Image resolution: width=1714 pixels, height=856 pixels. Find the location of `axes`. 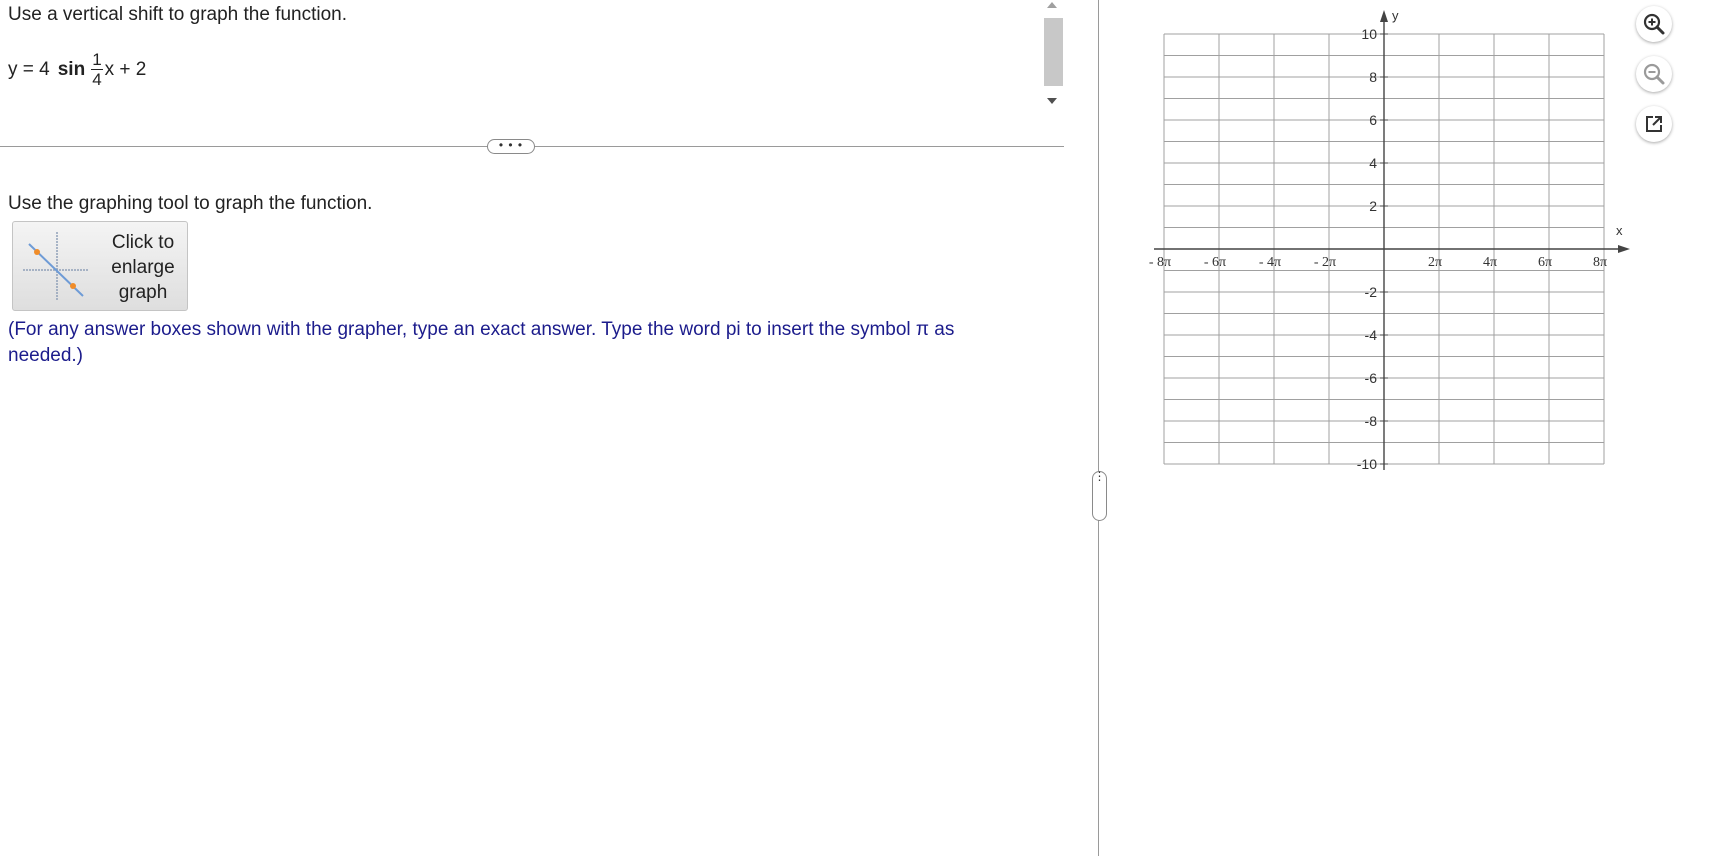

axes is located at coordinates (1392, 240).